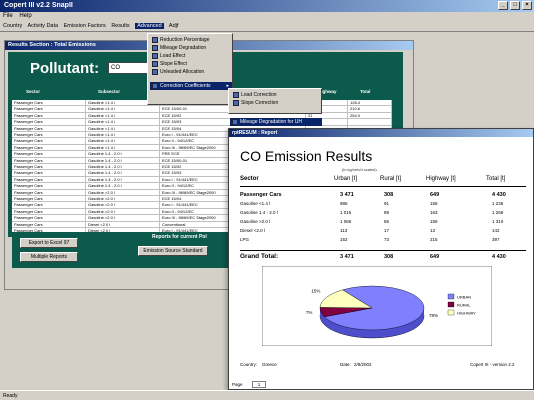 The image size is (534, 400). What do you see at coordinates (259, 212) in the screenshot?
I see `report-row-label: Gasoline 1.4 - 2.0 l` at bounding box center [259, 212].